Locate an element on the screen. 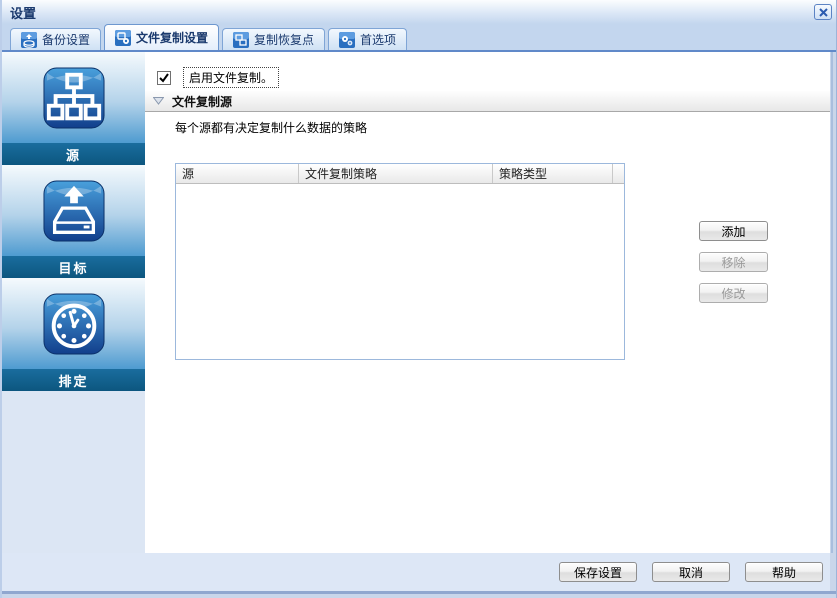 The width and height of the screenshot is (837, 598). close-icon is located at coordinates (823, 12).